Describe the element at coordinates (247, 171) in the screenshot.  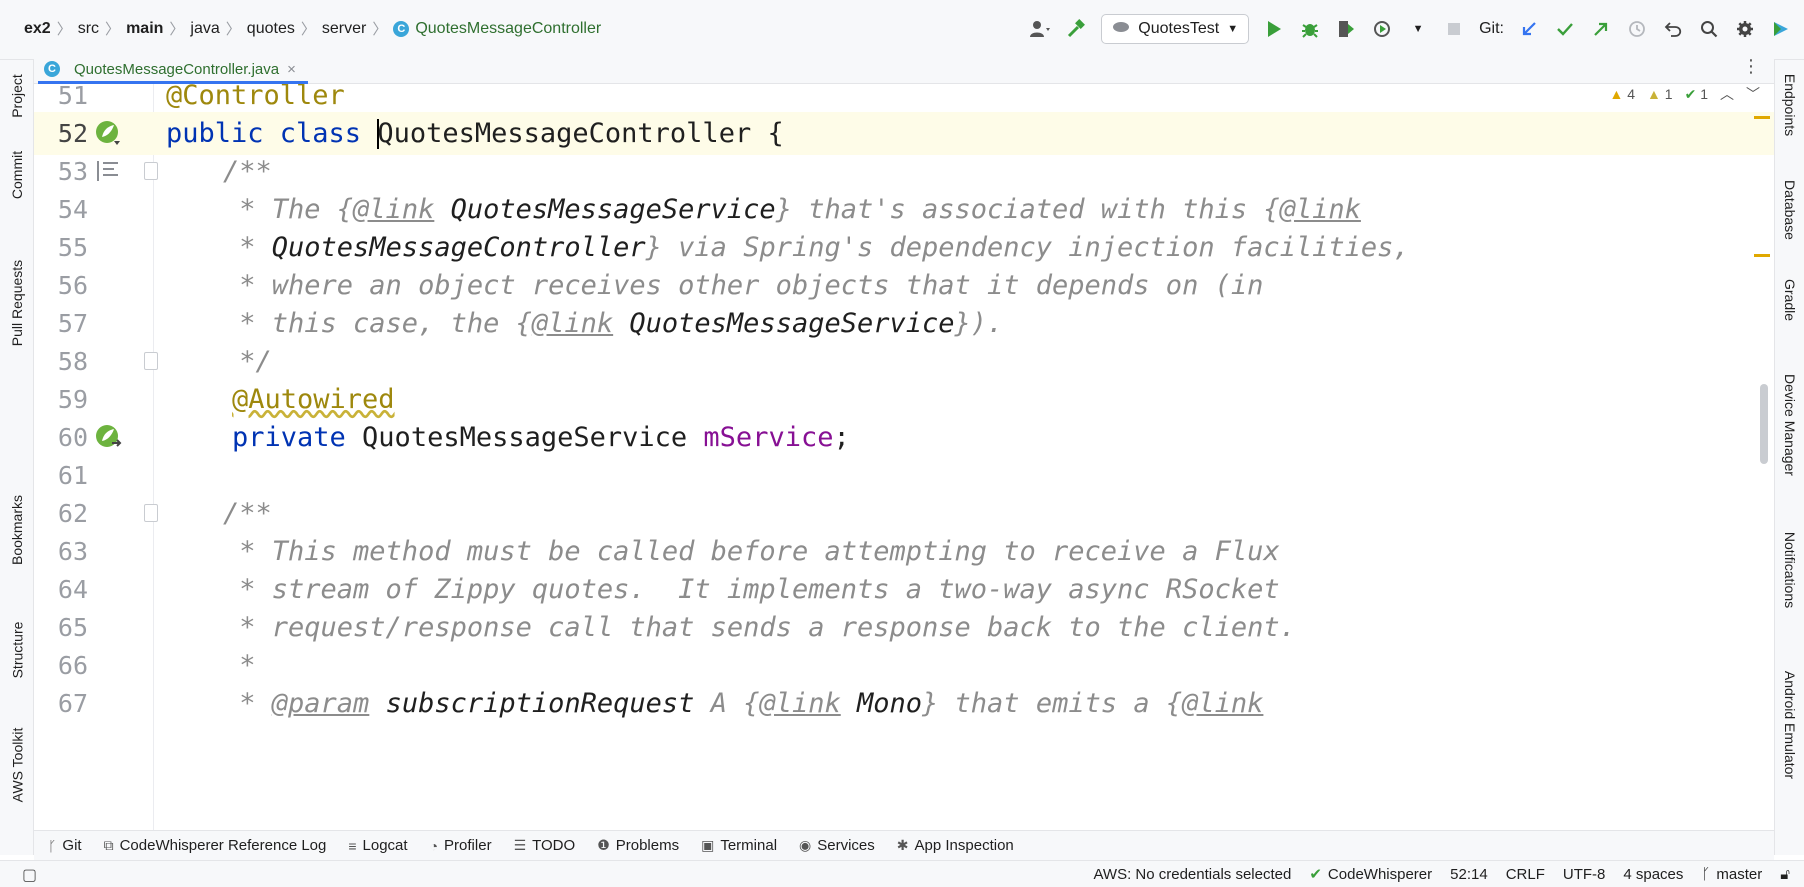
I see `code-text: /**` at that location.